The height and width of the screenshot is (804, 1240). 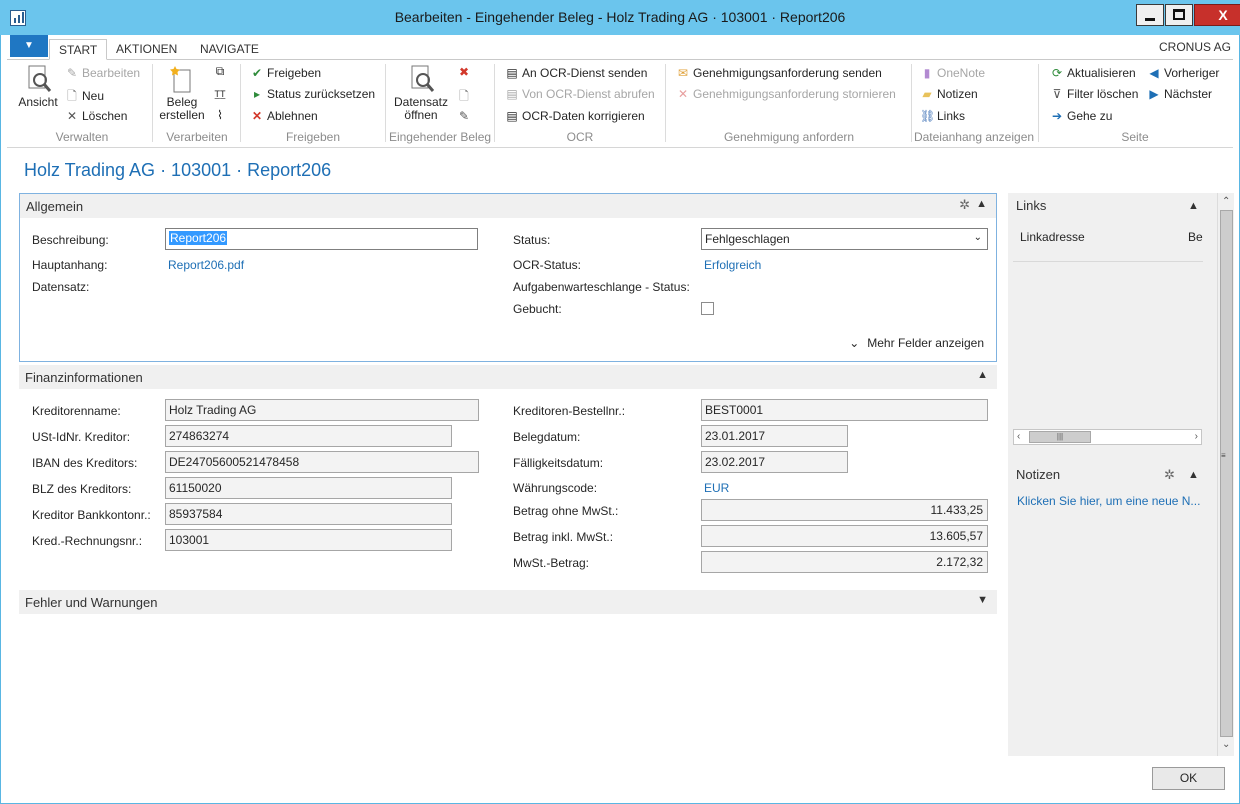 I want to click on ustid-field: 274863274, so click(x=308, y=436).